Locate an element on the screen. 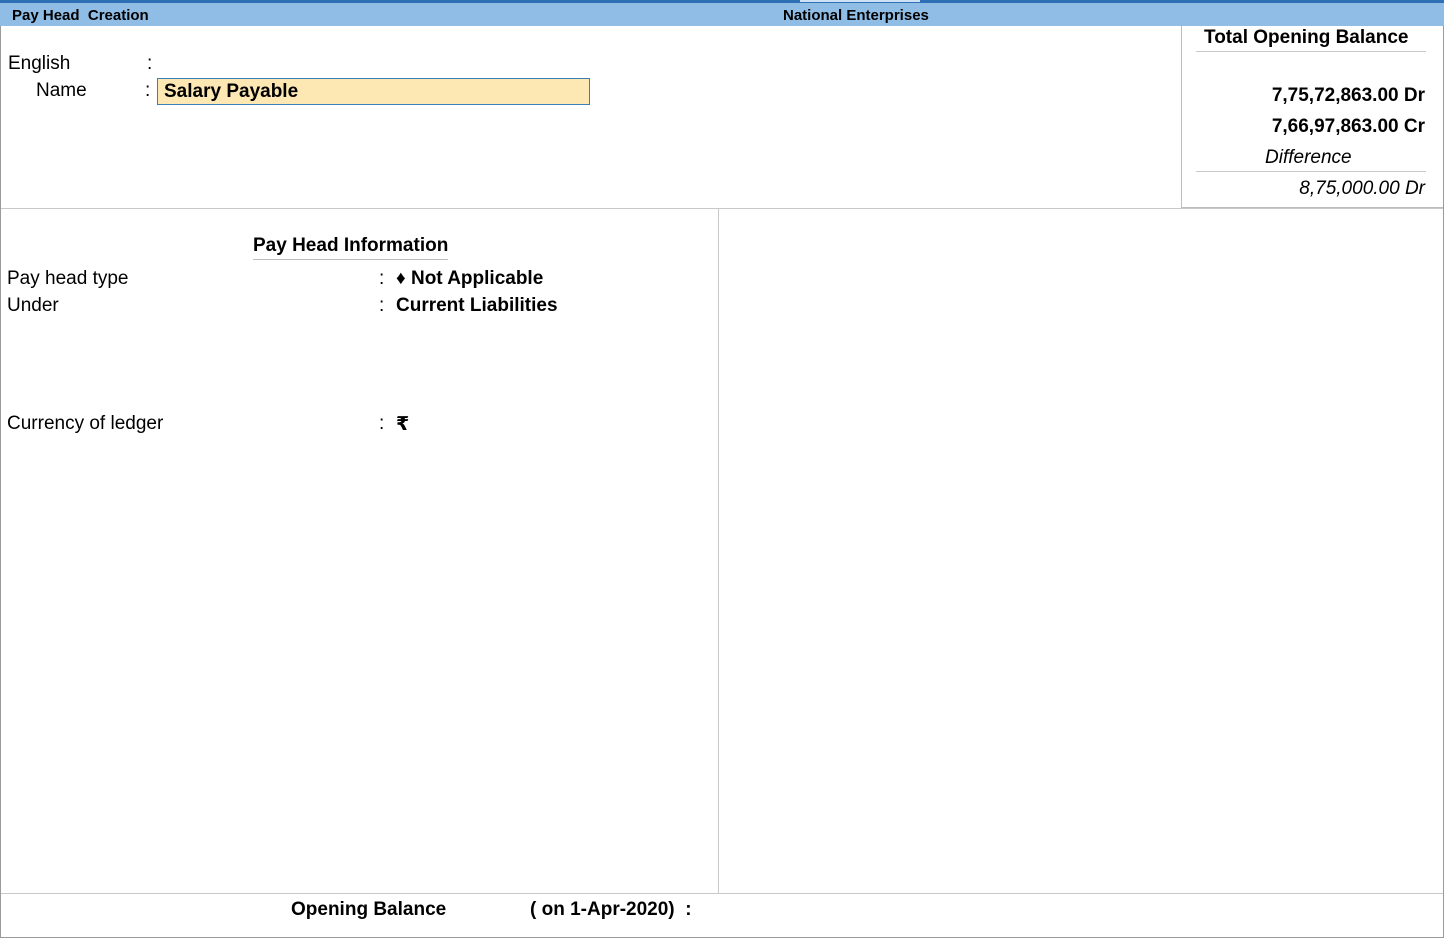 This screenshot has width=1444, height=938. language-label: English is located at coordinates (39, 63).